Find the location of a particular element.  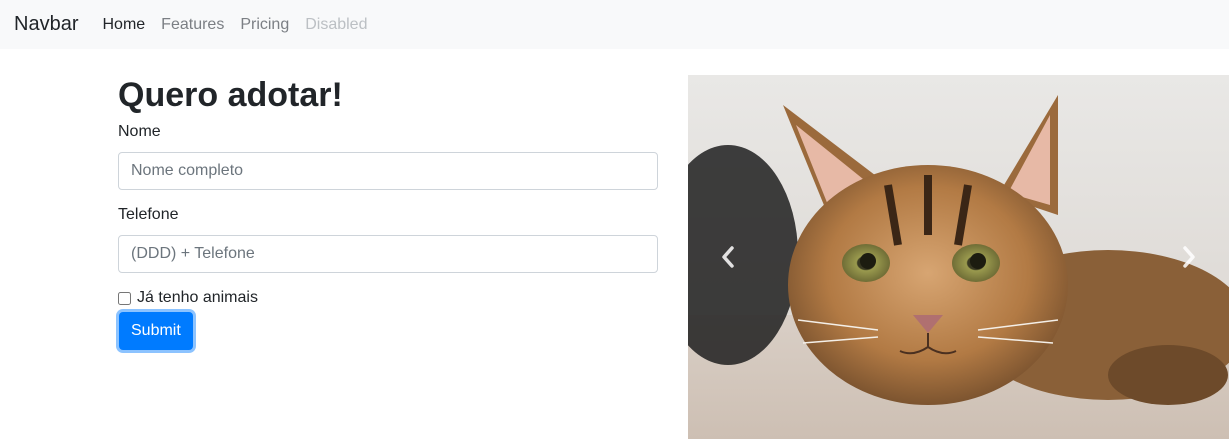

has-animals-checkbox is located at coordinates (124, 298).